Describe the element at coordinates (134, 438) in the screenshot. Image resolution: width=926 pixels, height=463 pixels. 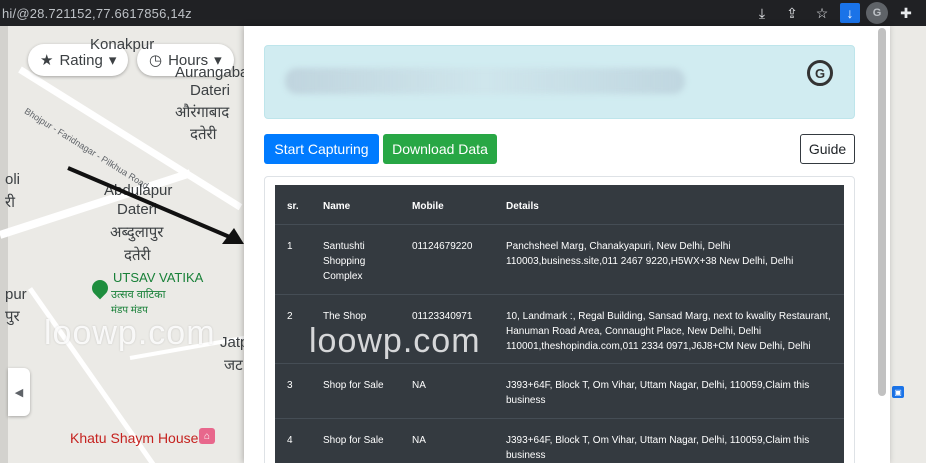
I see `poi-label: Khatu Shaym House` at that location.